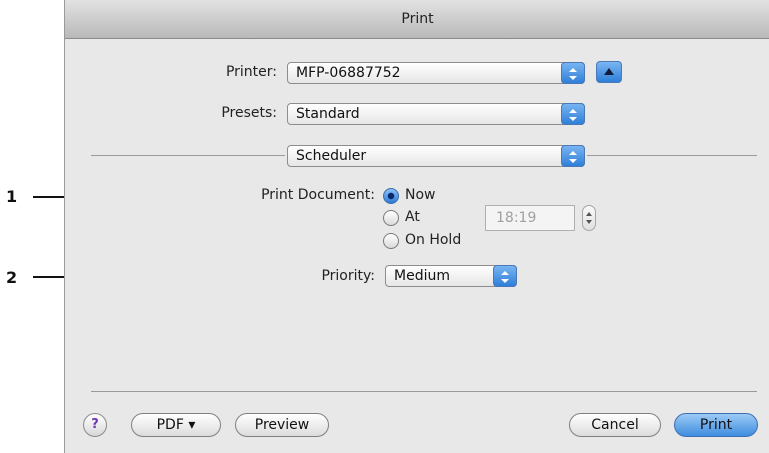 Image resolution: width=769 pixels, height=453 pixels. Describe the element at coordinates (615, 425) in the screenshot. I see `cancel-button: Cancel` at that location.